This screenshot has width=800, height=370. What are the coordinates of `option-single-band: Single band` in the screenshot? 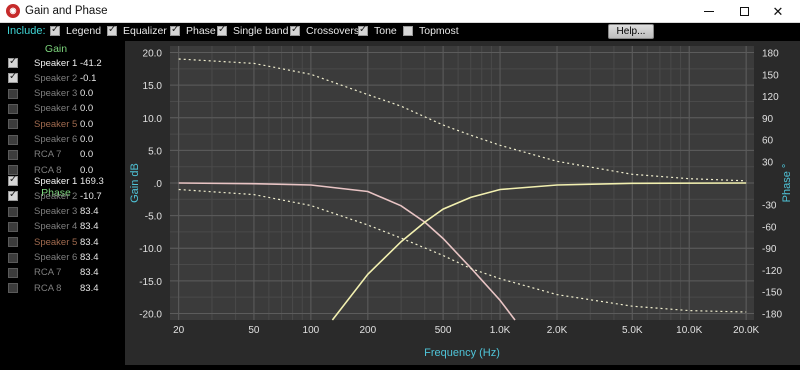 It's located at (253, 30).